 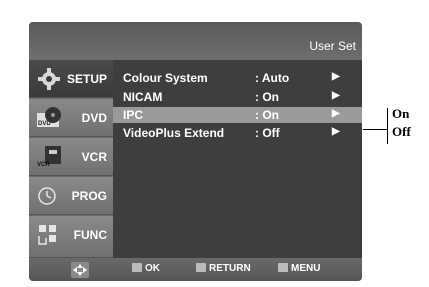 What do you see at coordinates (152, 268) in the screenshot?
I see `ok-label: OK` at bounding box center [152, 268].